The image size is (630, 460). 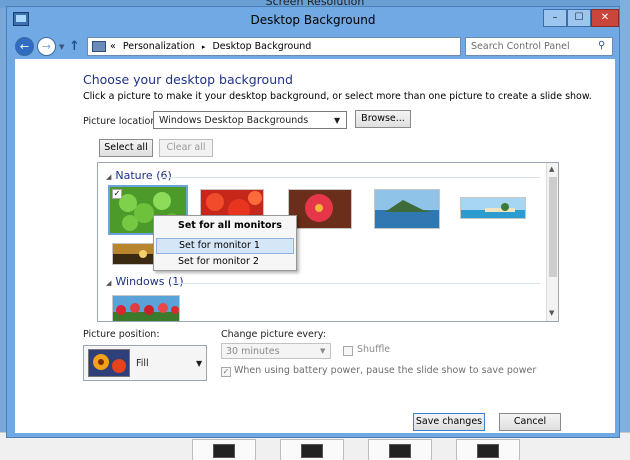 What do you see at coordinates (121, 334) in the screenshot?
I see `picture-position-label: Picture position:` at bounding box center [121, 334].